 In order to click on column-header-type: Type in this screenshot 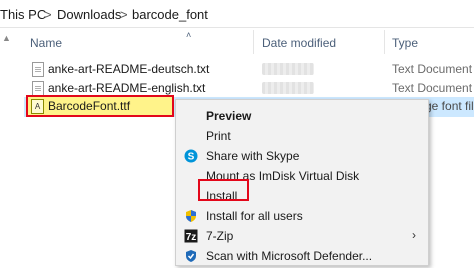, I will do `click(405, 43)`.